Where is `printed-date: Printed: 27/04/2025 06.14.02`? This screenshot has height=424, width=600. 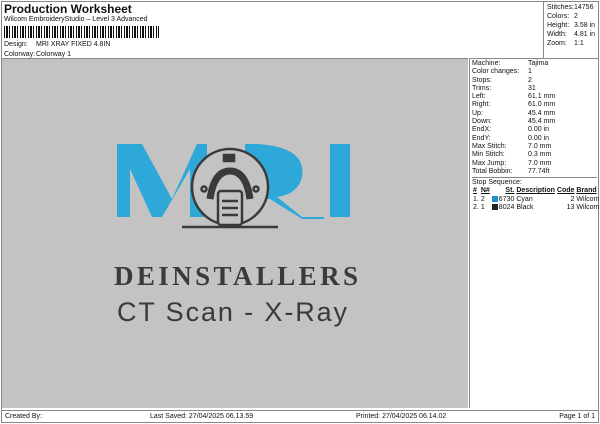 printed-date: Printed: 27/04/2025 06.14.02 is located at coordinates (401, 416).